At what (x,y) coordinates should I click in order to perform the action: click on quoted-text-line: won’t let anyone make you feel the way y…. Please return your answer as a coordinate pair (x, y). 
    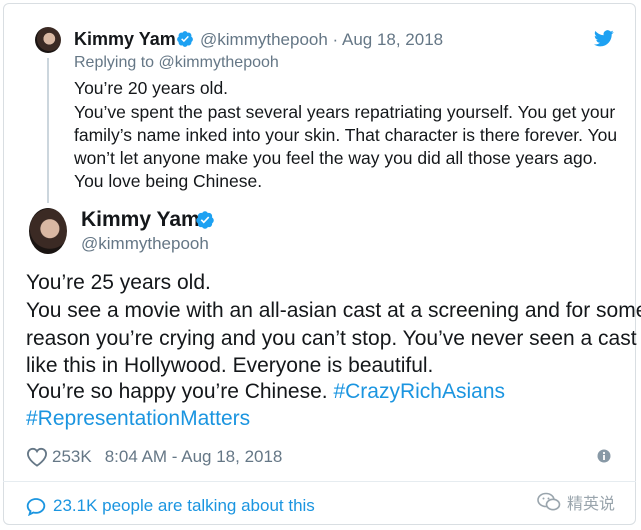
    Looking at the image, I should click on (336, 158).